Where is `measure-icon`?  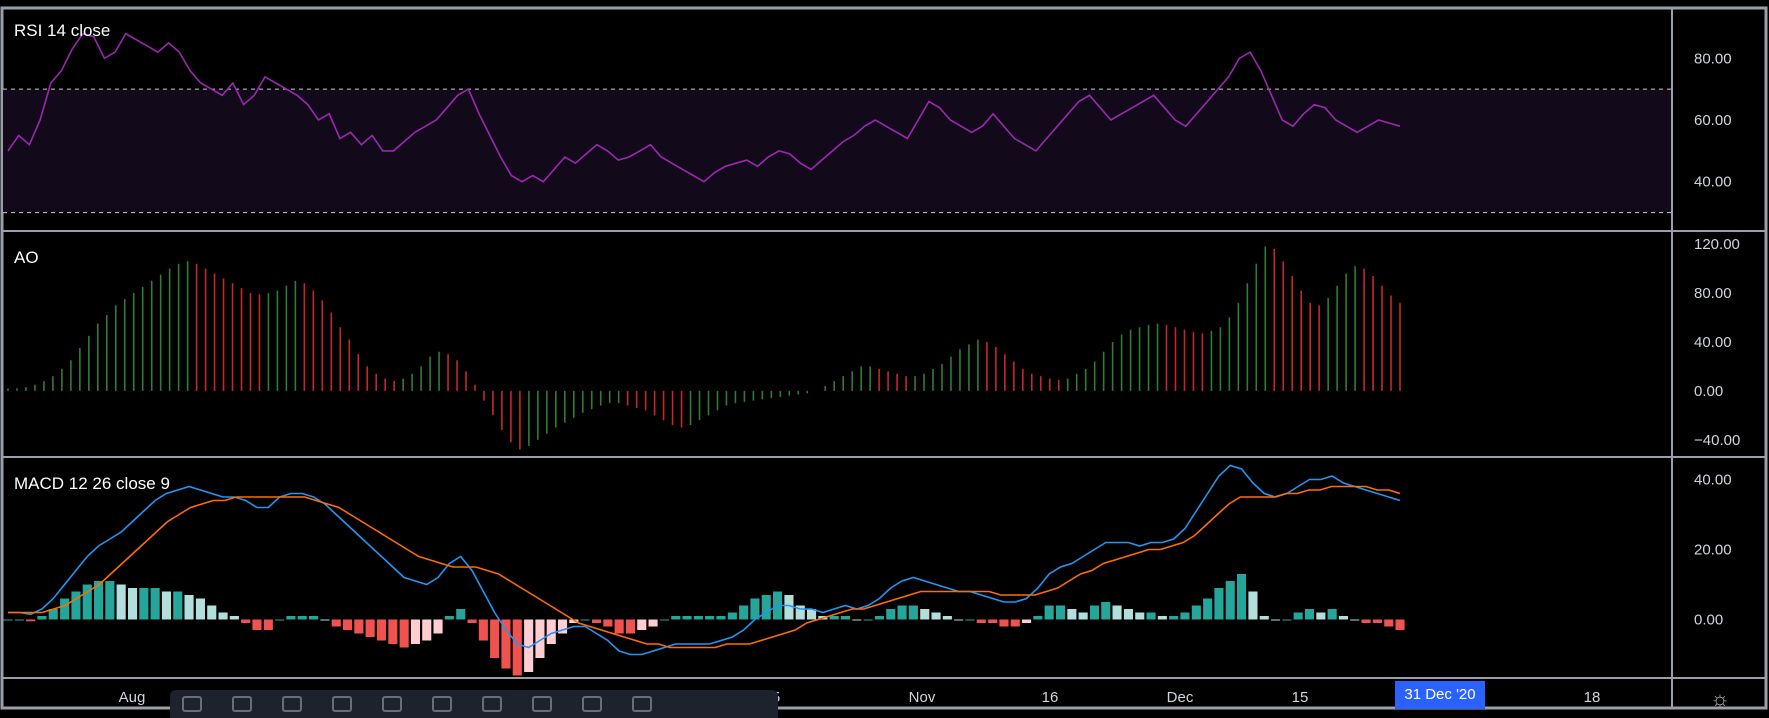
measure-icon is located at coordinates (542, 704).